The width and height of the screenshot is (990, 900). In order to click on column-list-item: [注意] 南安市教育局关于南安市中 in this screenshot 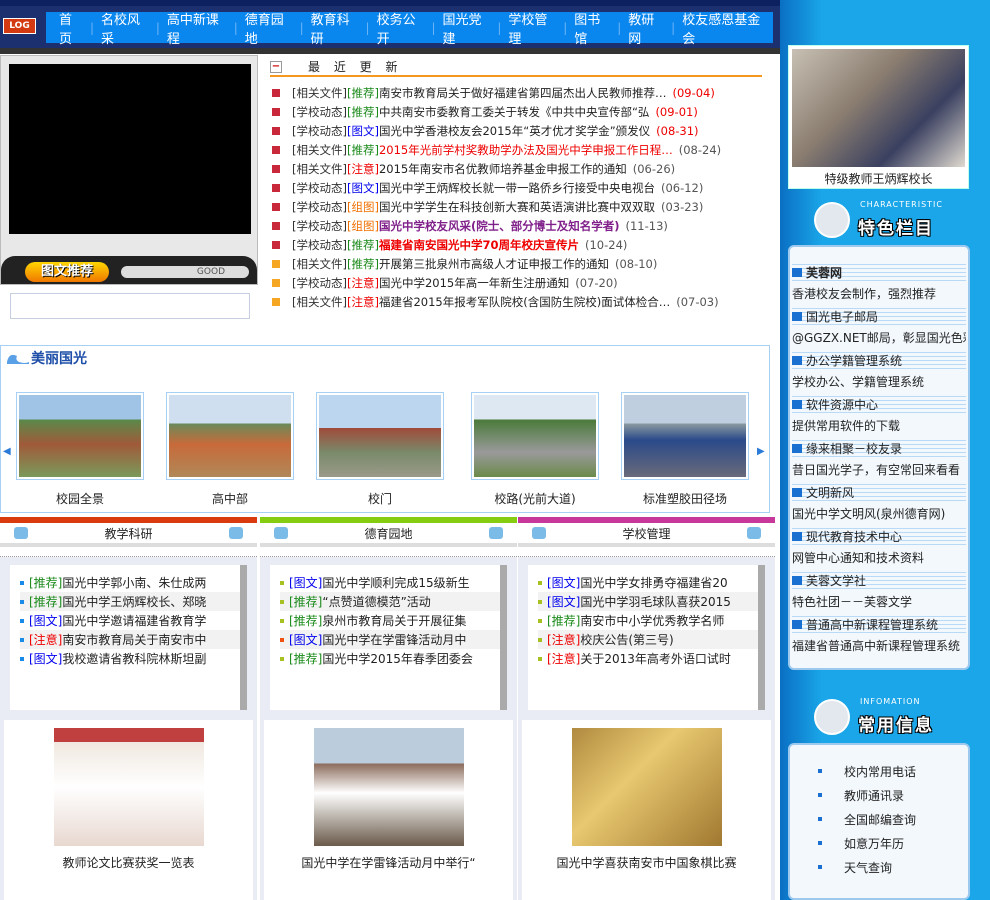, I will do `click(130, 639)`.